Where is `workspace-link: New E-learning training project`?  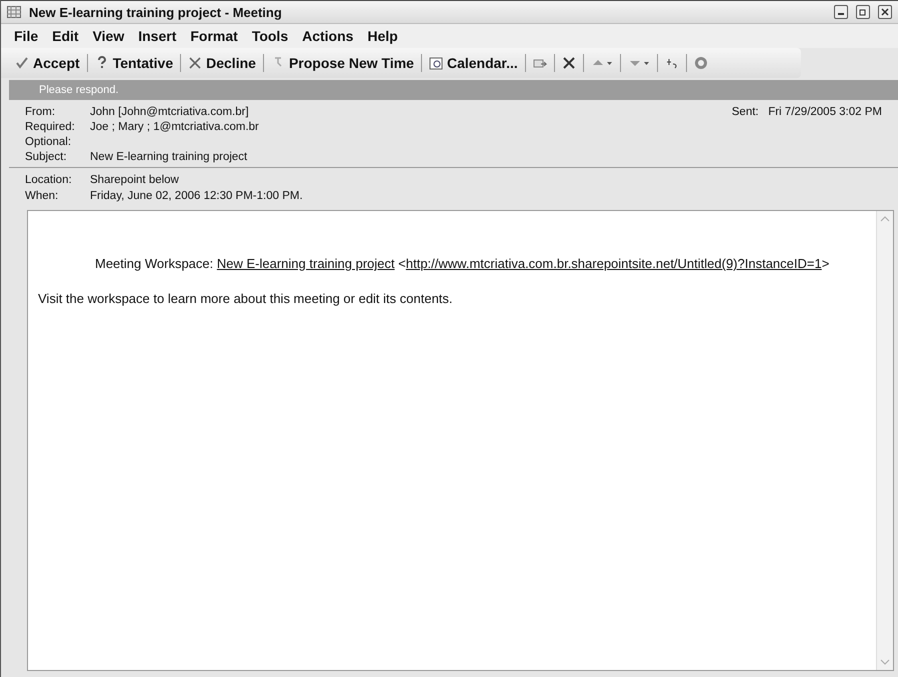
workspace-link: New E-learning training project is located at coordinates (305, 263).